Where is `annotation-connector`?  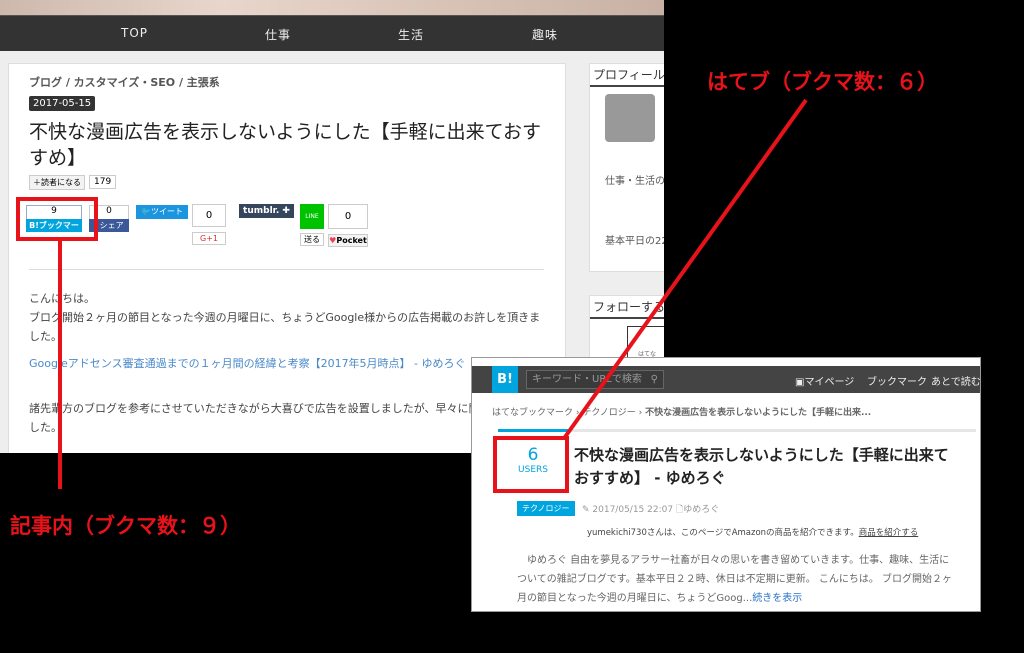 annotation-connector is located at coordinates (685, 268).